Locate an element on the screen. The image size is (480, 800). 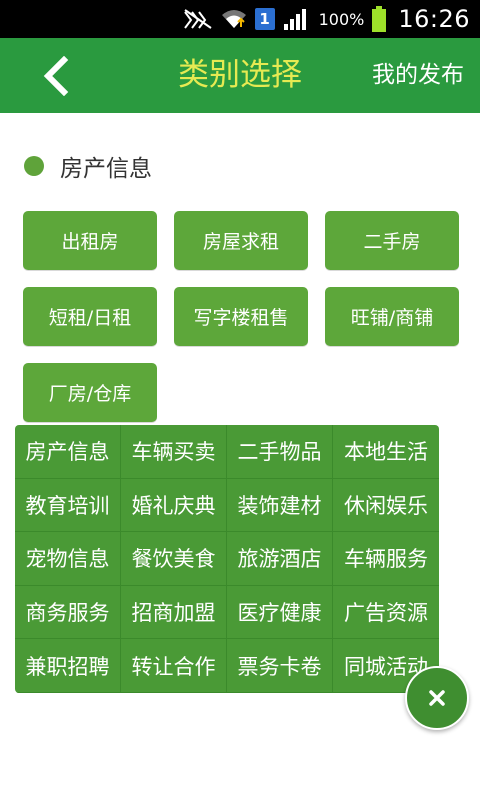
battery-icon is located at coordinates (379, 19).